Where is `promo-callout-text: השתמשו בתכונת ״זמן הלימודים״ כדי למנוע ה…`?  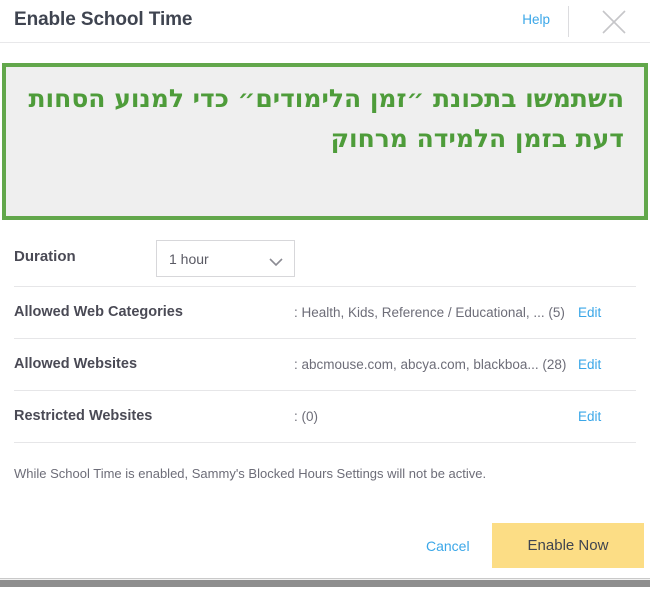
promo-callout-text: השתמשו בתכונת ״זמן הלימודים״ כדי למנוע ה… is located at coordinates (326, 118).